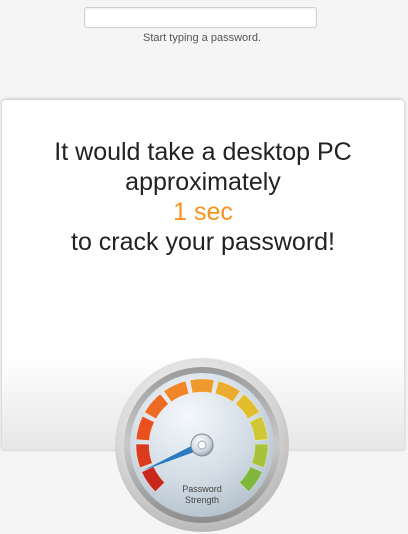 This screenshot has height=534, width=408. I want to click on password-hint: Start typing a password., so click(201, 38).